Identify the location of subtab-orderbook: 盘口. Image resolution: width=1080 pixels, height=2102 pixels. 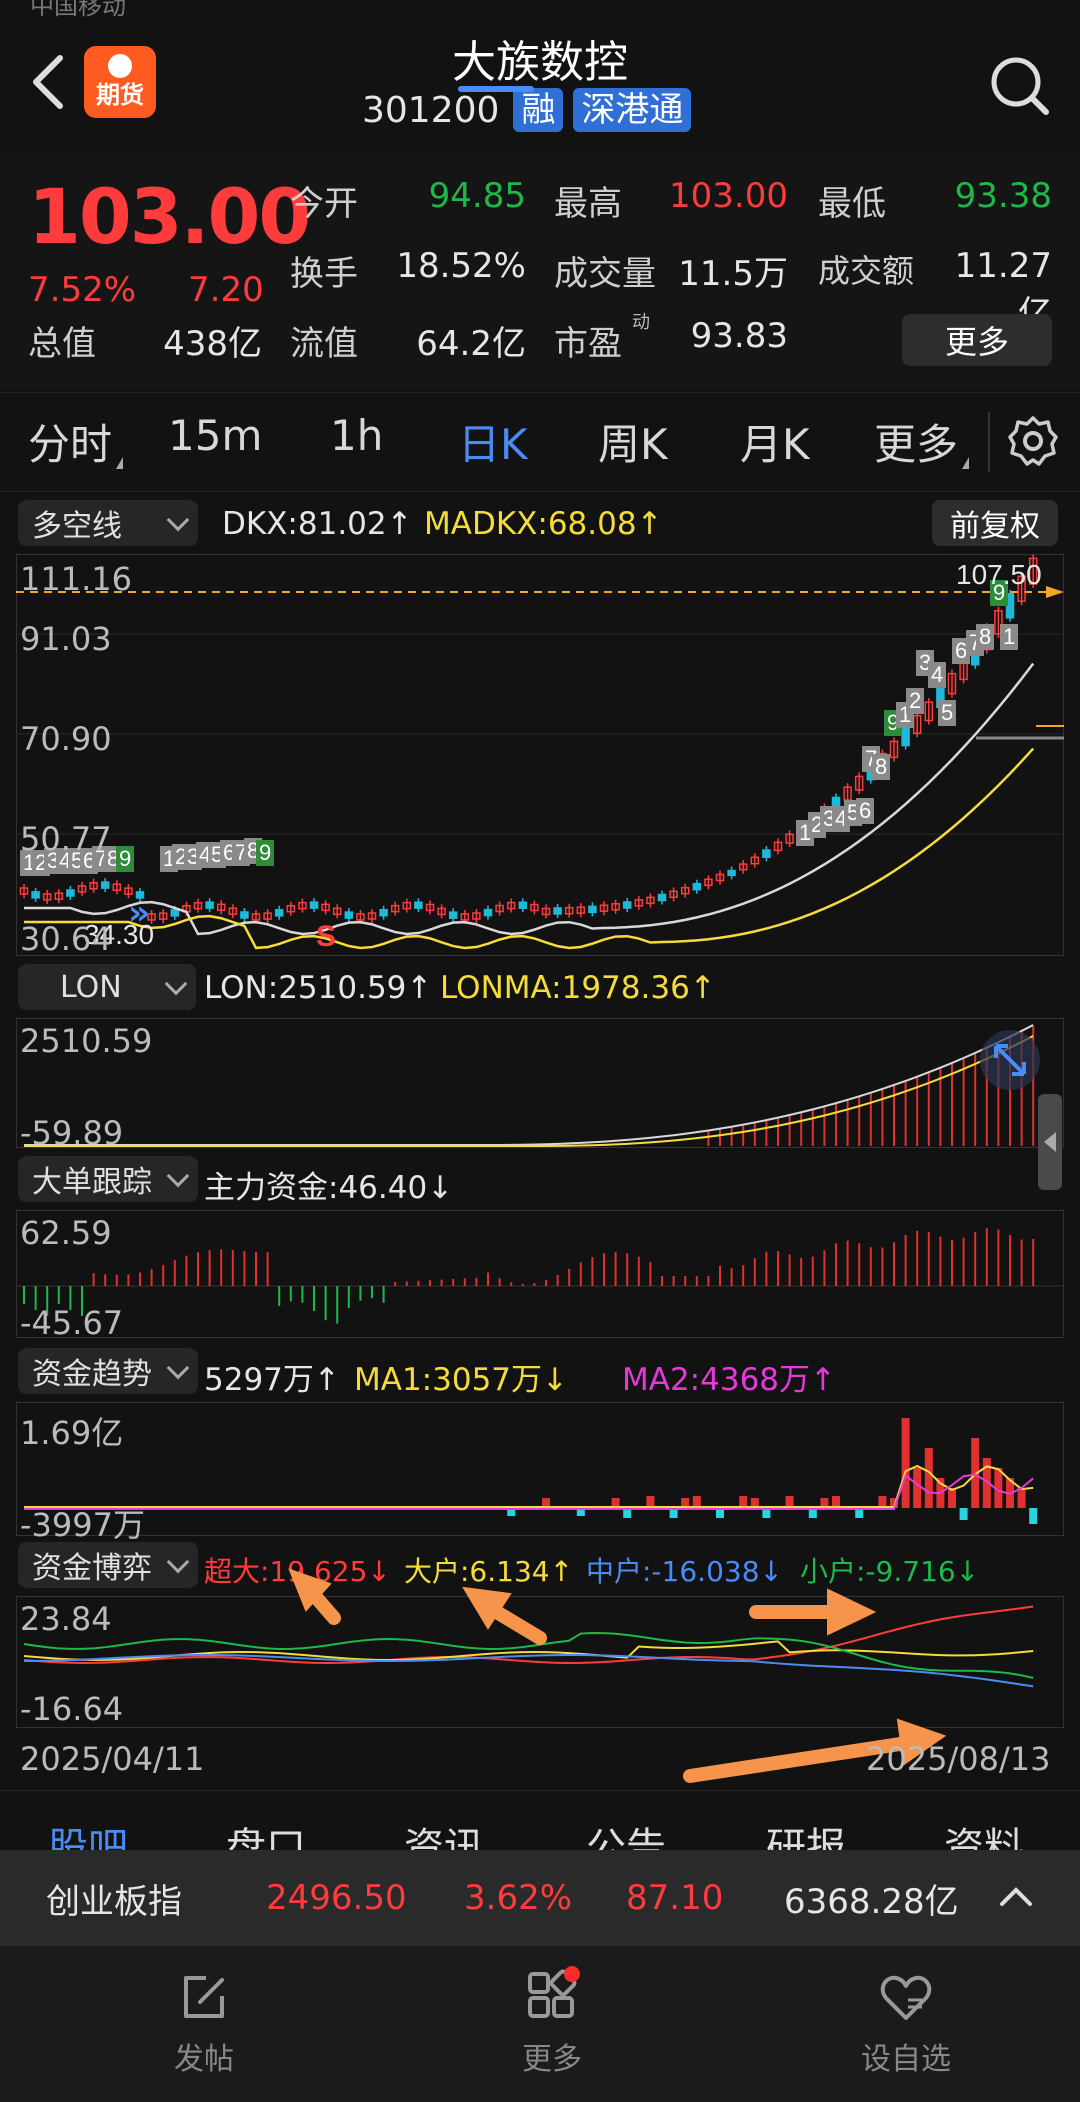
(266, 1832).